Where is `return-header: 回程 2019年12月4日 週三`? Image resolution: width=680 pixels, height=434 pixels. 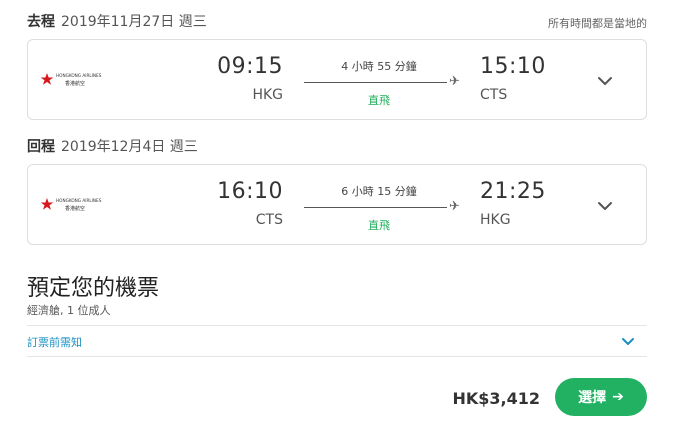 return-header: 回程 2019年12月4日 週三 is located at coordinates (112, 146).